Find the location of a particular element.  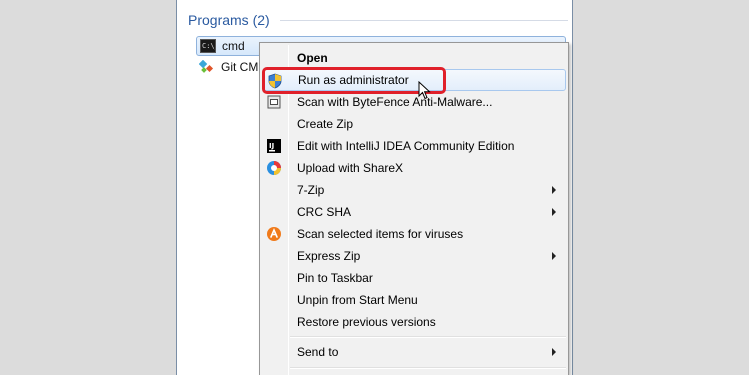

menu-item-scan-viruses: Scan selected items for viruses is located at coordinates (414, 234).